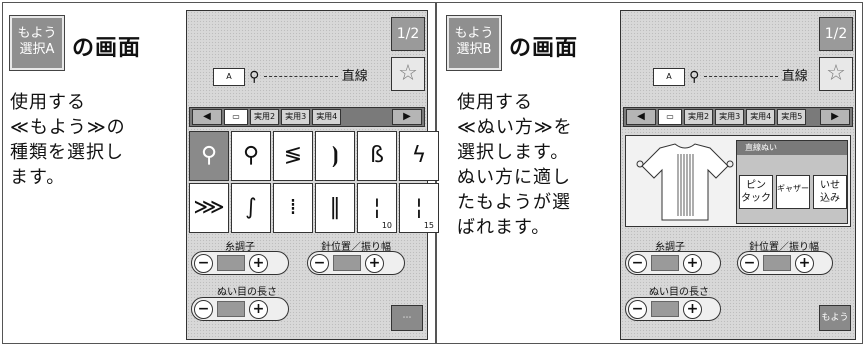 The height and width of the screenshot is (347, 867). What do you see at coordinates (419, 156) in the screenshot?
I see `stitch-cell: ϟ` at bounding box center [419, 156].